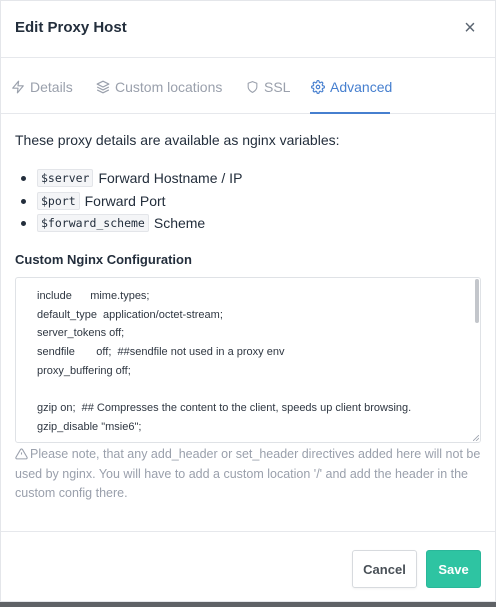 The width and height of the screenshot is (496, 607). I want to click on tab-label: Details, so click(51, 87).